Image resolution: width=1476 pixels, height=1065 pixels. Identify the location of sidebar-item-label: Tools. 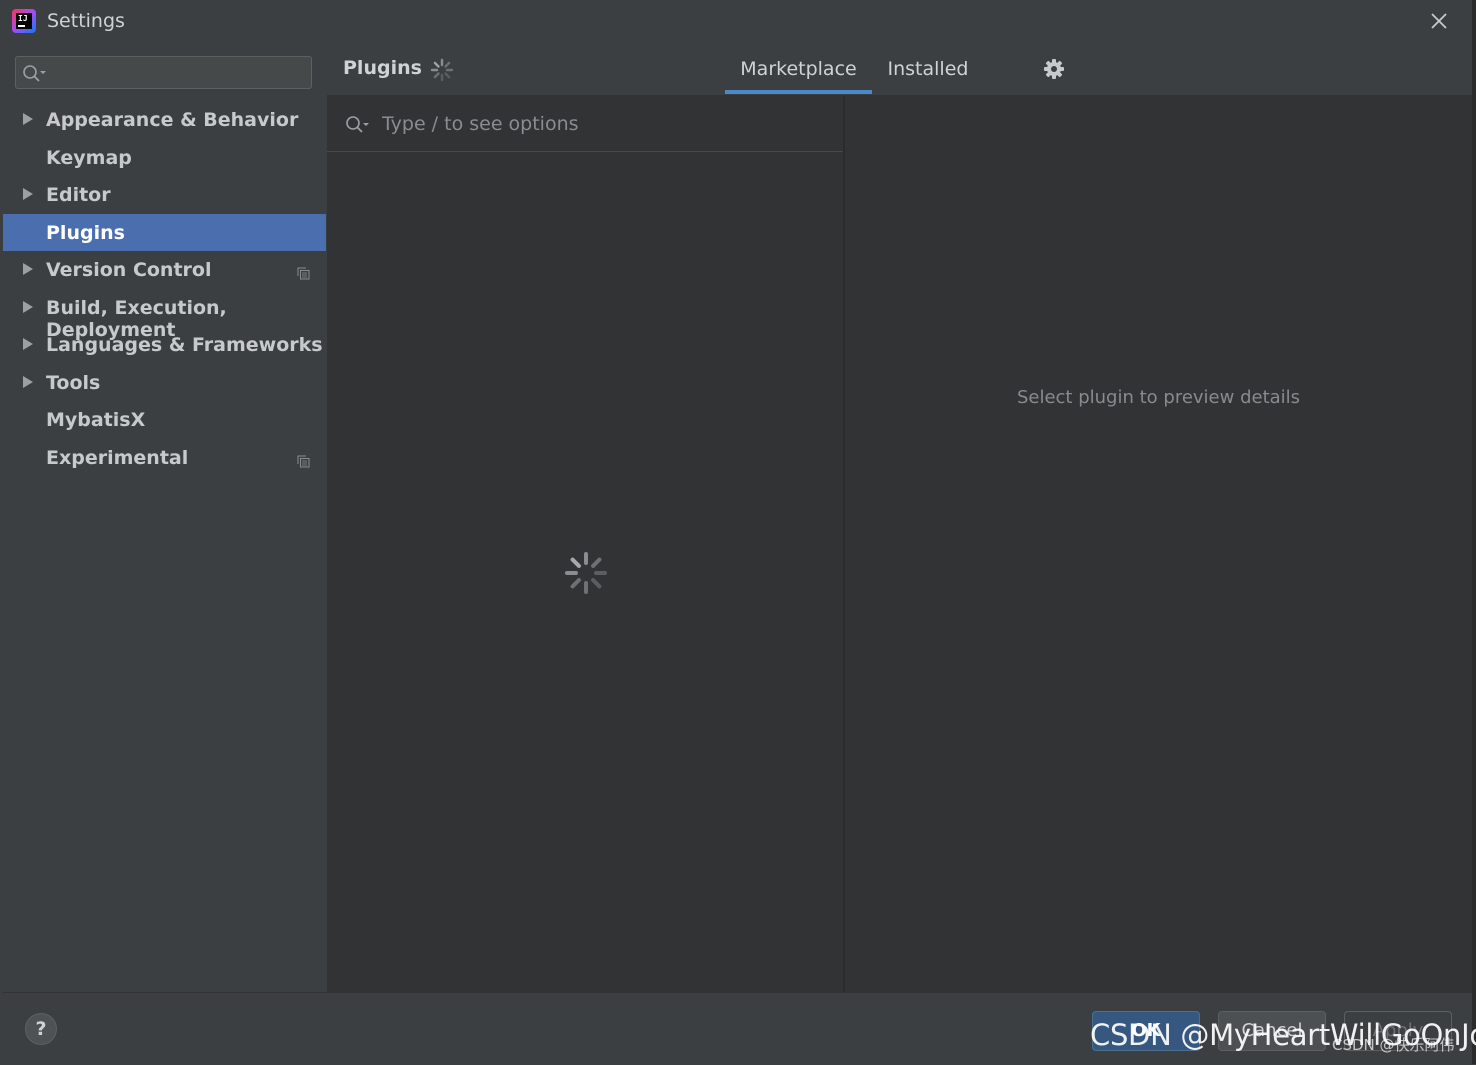
(73, 383).